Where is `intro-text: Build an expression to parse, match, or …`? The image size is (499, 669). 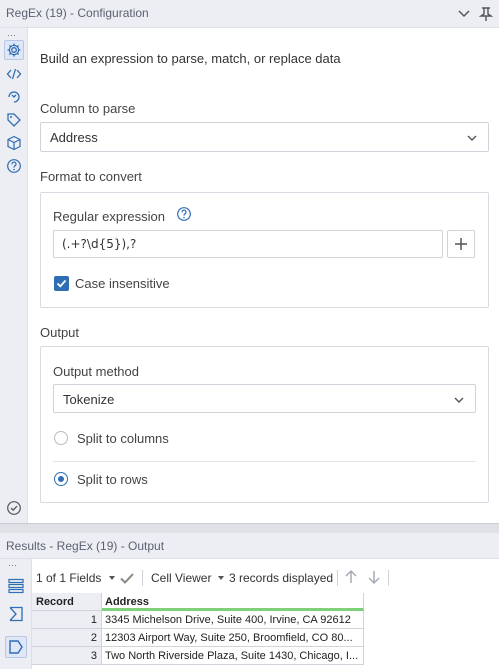 intro-text: Build an expression to parse, match, or … is located at coordinates (190, 58).